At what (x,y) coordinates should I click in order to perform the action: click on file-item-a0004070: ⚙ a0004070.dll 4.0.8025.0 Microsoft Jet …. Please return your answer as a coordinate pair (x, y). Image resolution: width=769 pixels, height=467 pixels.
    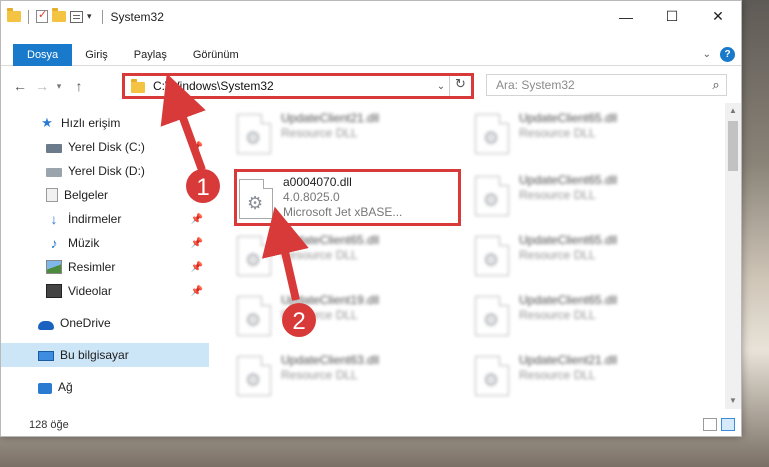
    Looking at the image, I should click on (347, 197).